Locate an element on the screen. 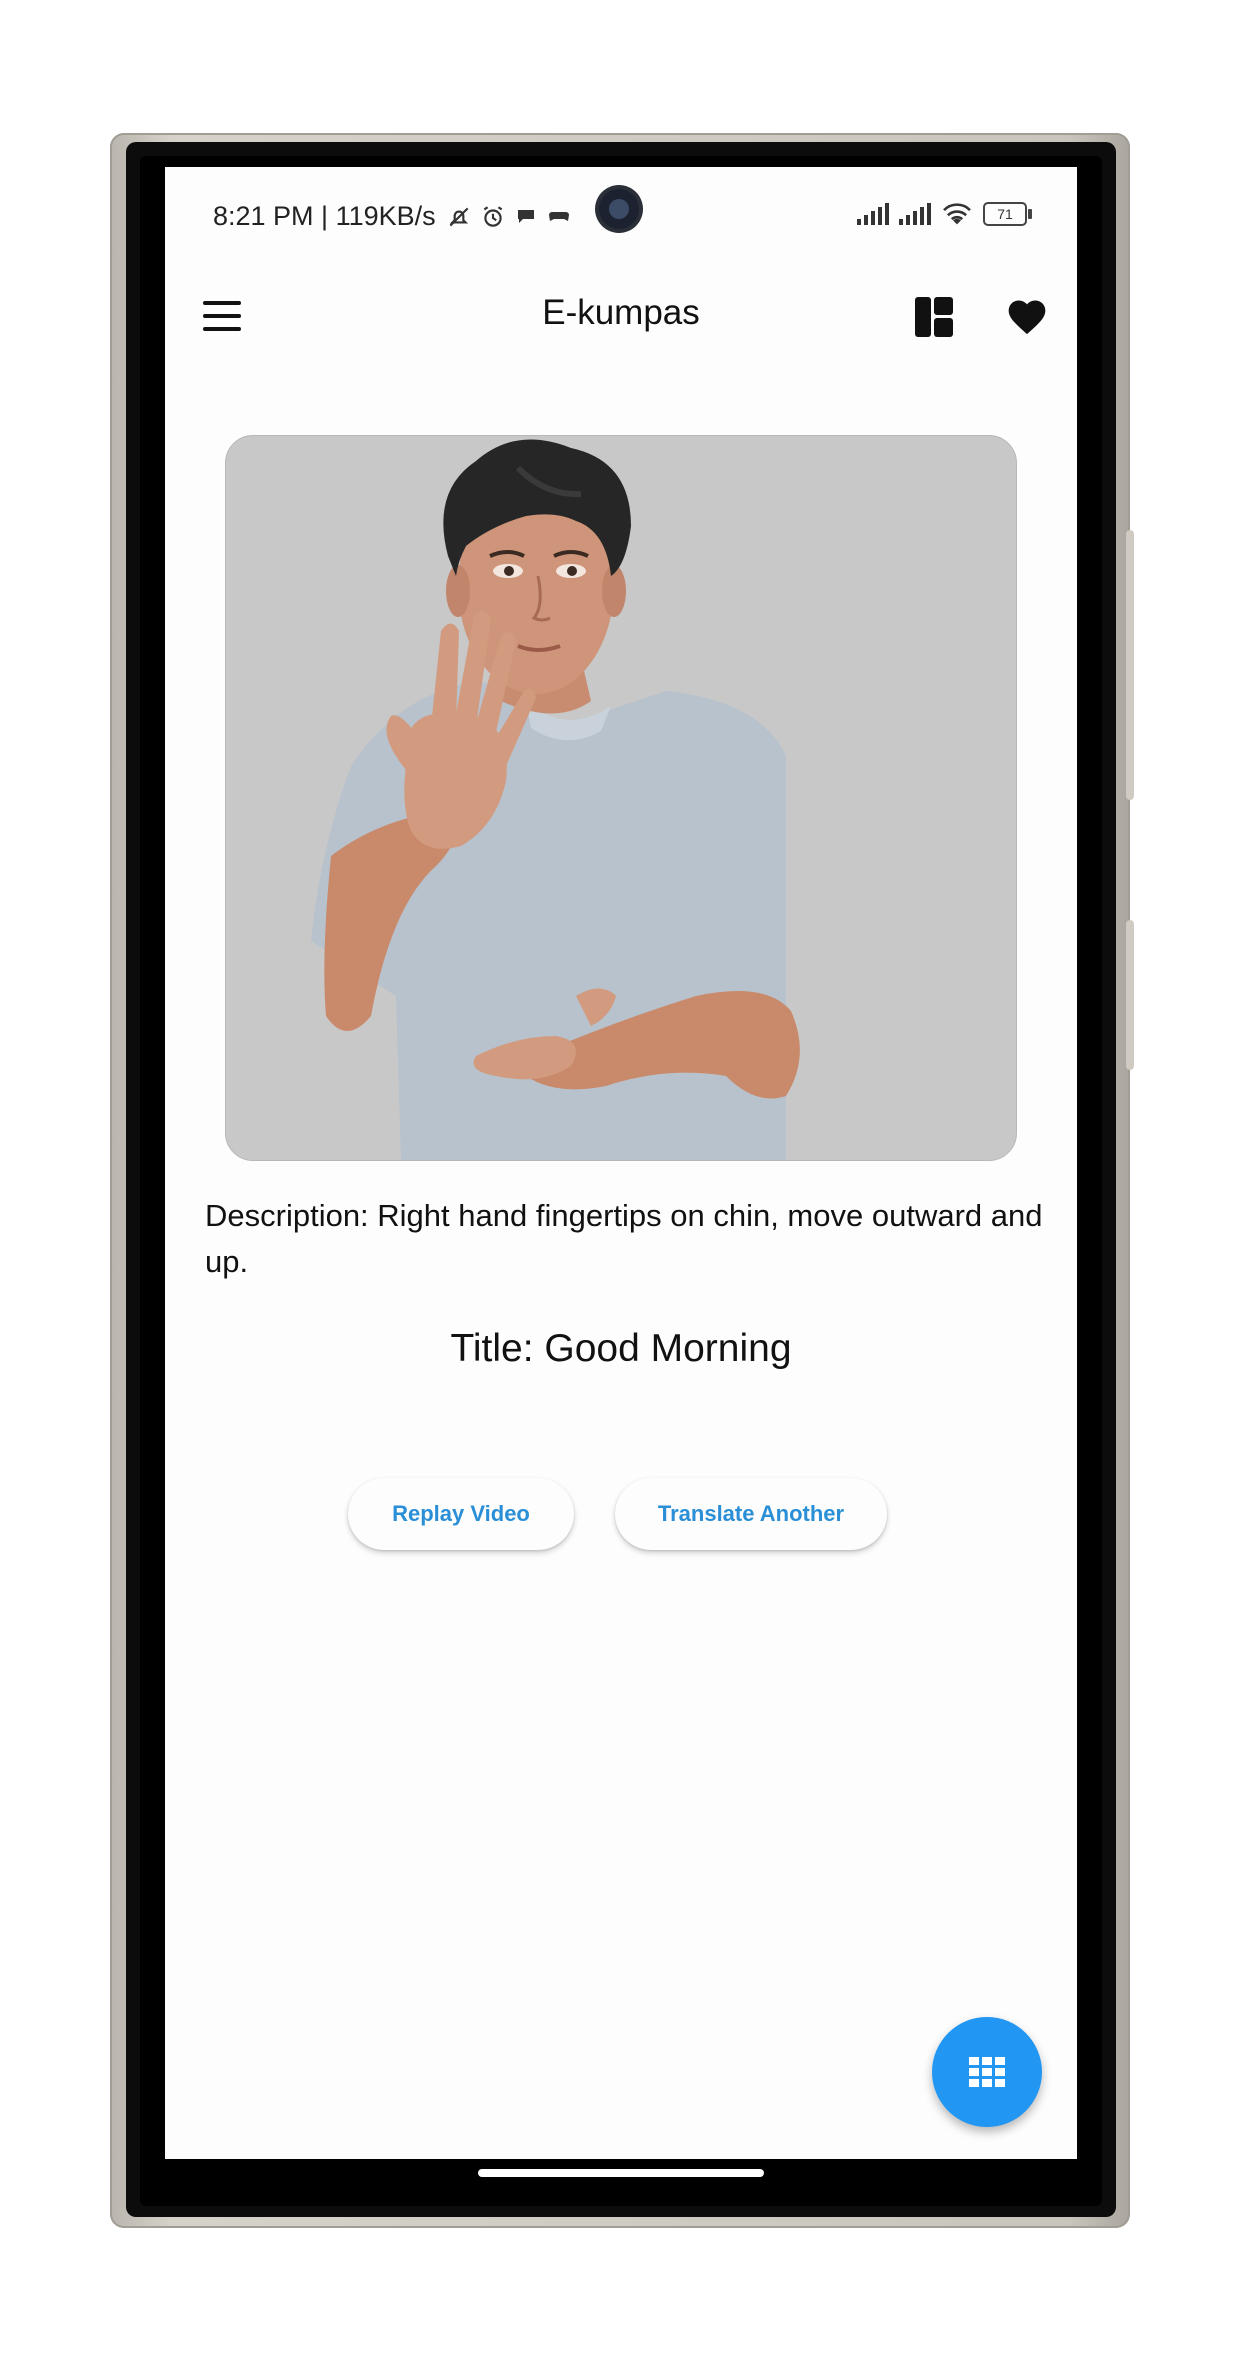 This screenshot has width=1245, height=2359. heart-icon is located at coordinates (1027, 317).